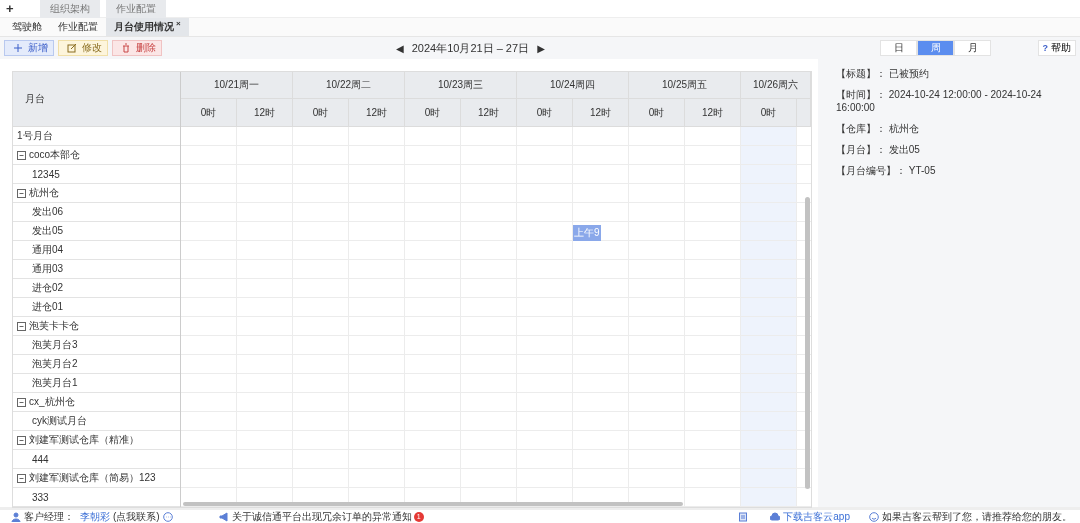  I want to click on detail-line: 【标题】： 已被预约, so click(883, 73).